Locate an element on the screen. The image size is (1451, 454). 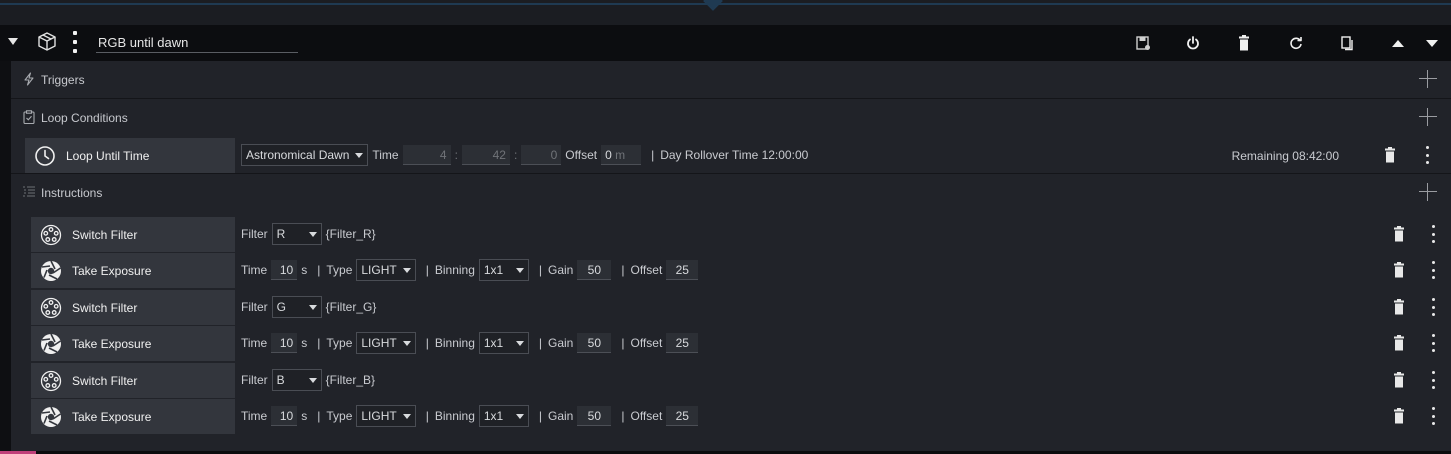
add-loop-condition-plus-icon is located at coordinates (1428, 117).